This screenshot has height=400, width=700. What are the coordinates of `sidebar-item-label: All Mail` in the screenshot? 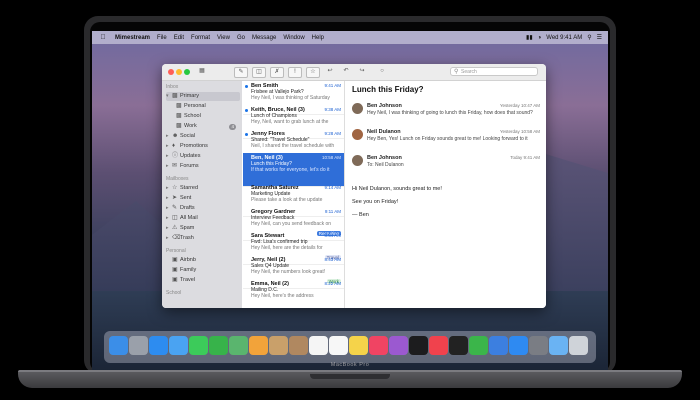 It's located at (189, 218).